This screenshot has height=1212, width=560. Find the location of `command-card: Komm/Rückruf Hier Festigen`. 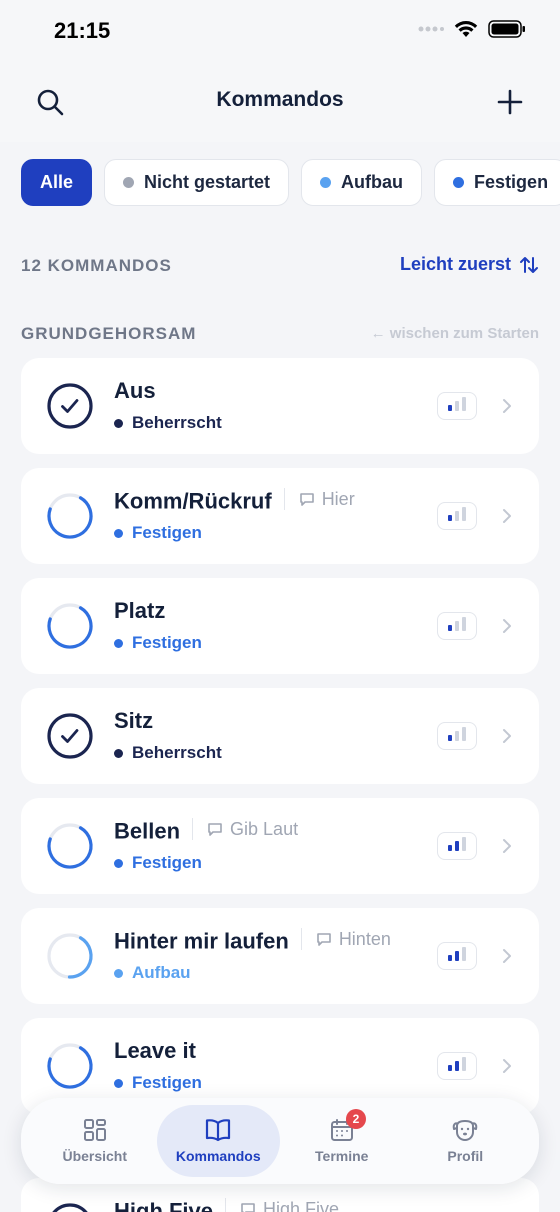

command-card: Komm/Rückruf Hier Festigen is located at coordinates (280, 516).